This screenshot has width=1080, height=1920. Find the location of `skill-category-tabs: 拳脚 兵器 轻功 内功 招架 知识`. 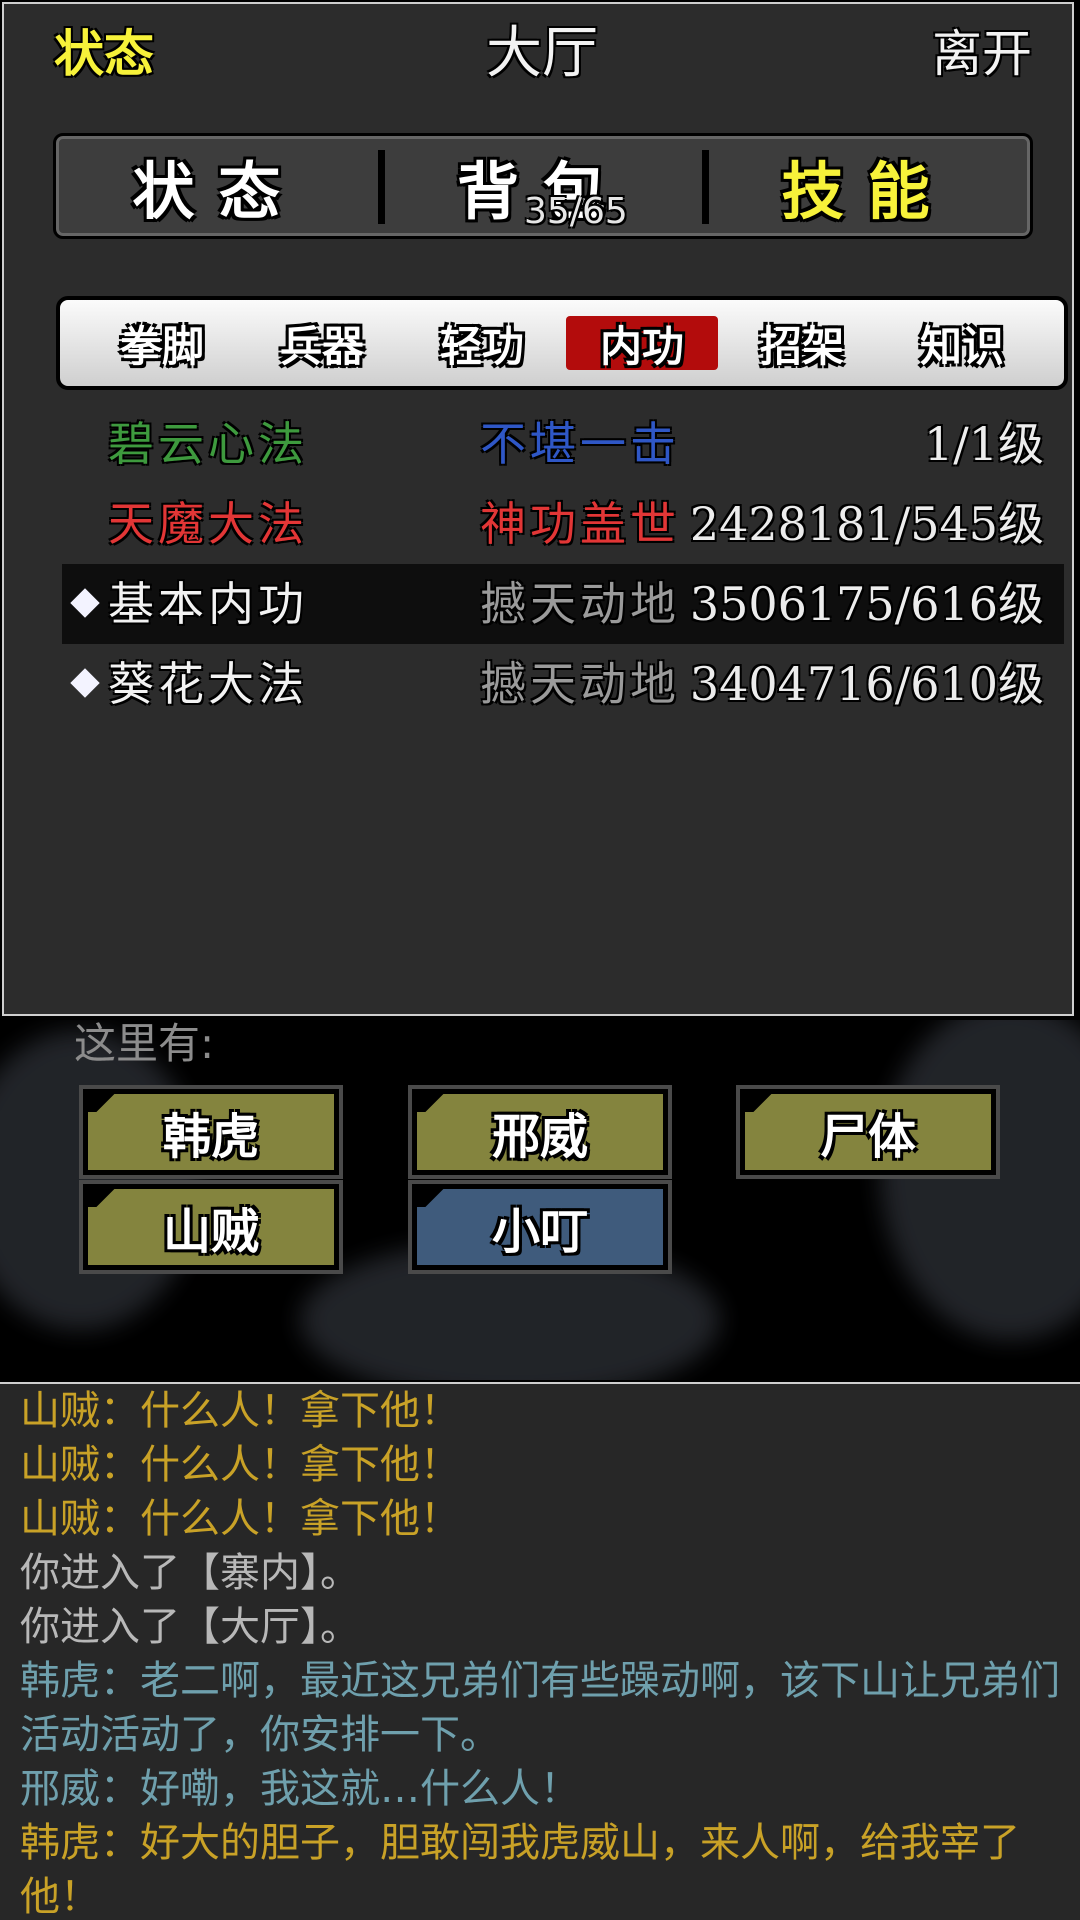

skill-category-tabs: 拳脚 兵器 轻功 内功 招架 知识 is located at coordinates (562, 343).